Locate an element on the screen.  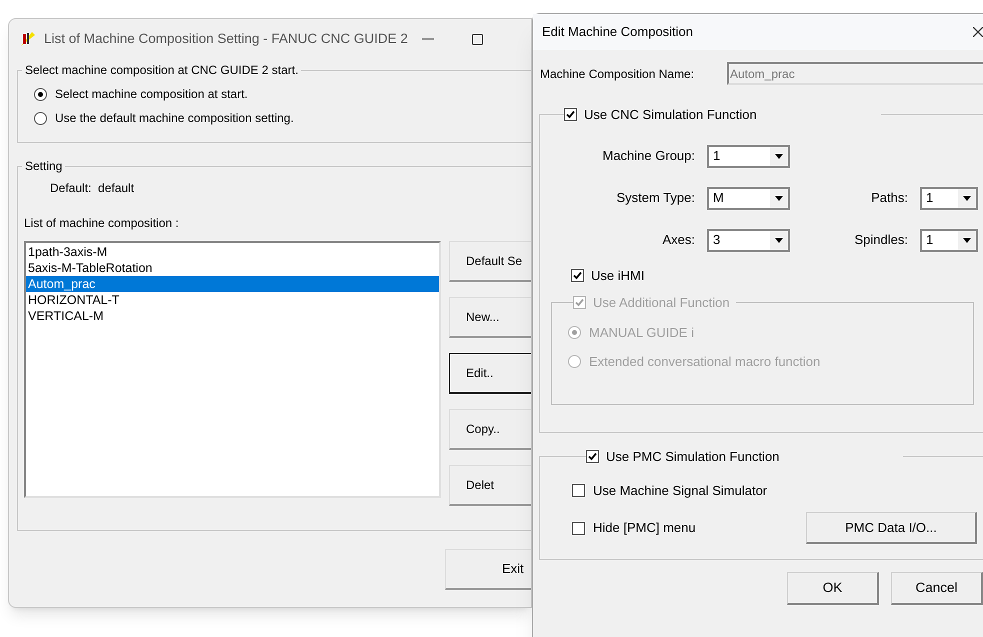
option-label: Use the default machine composition setting. is located at coordinates (174, 118).